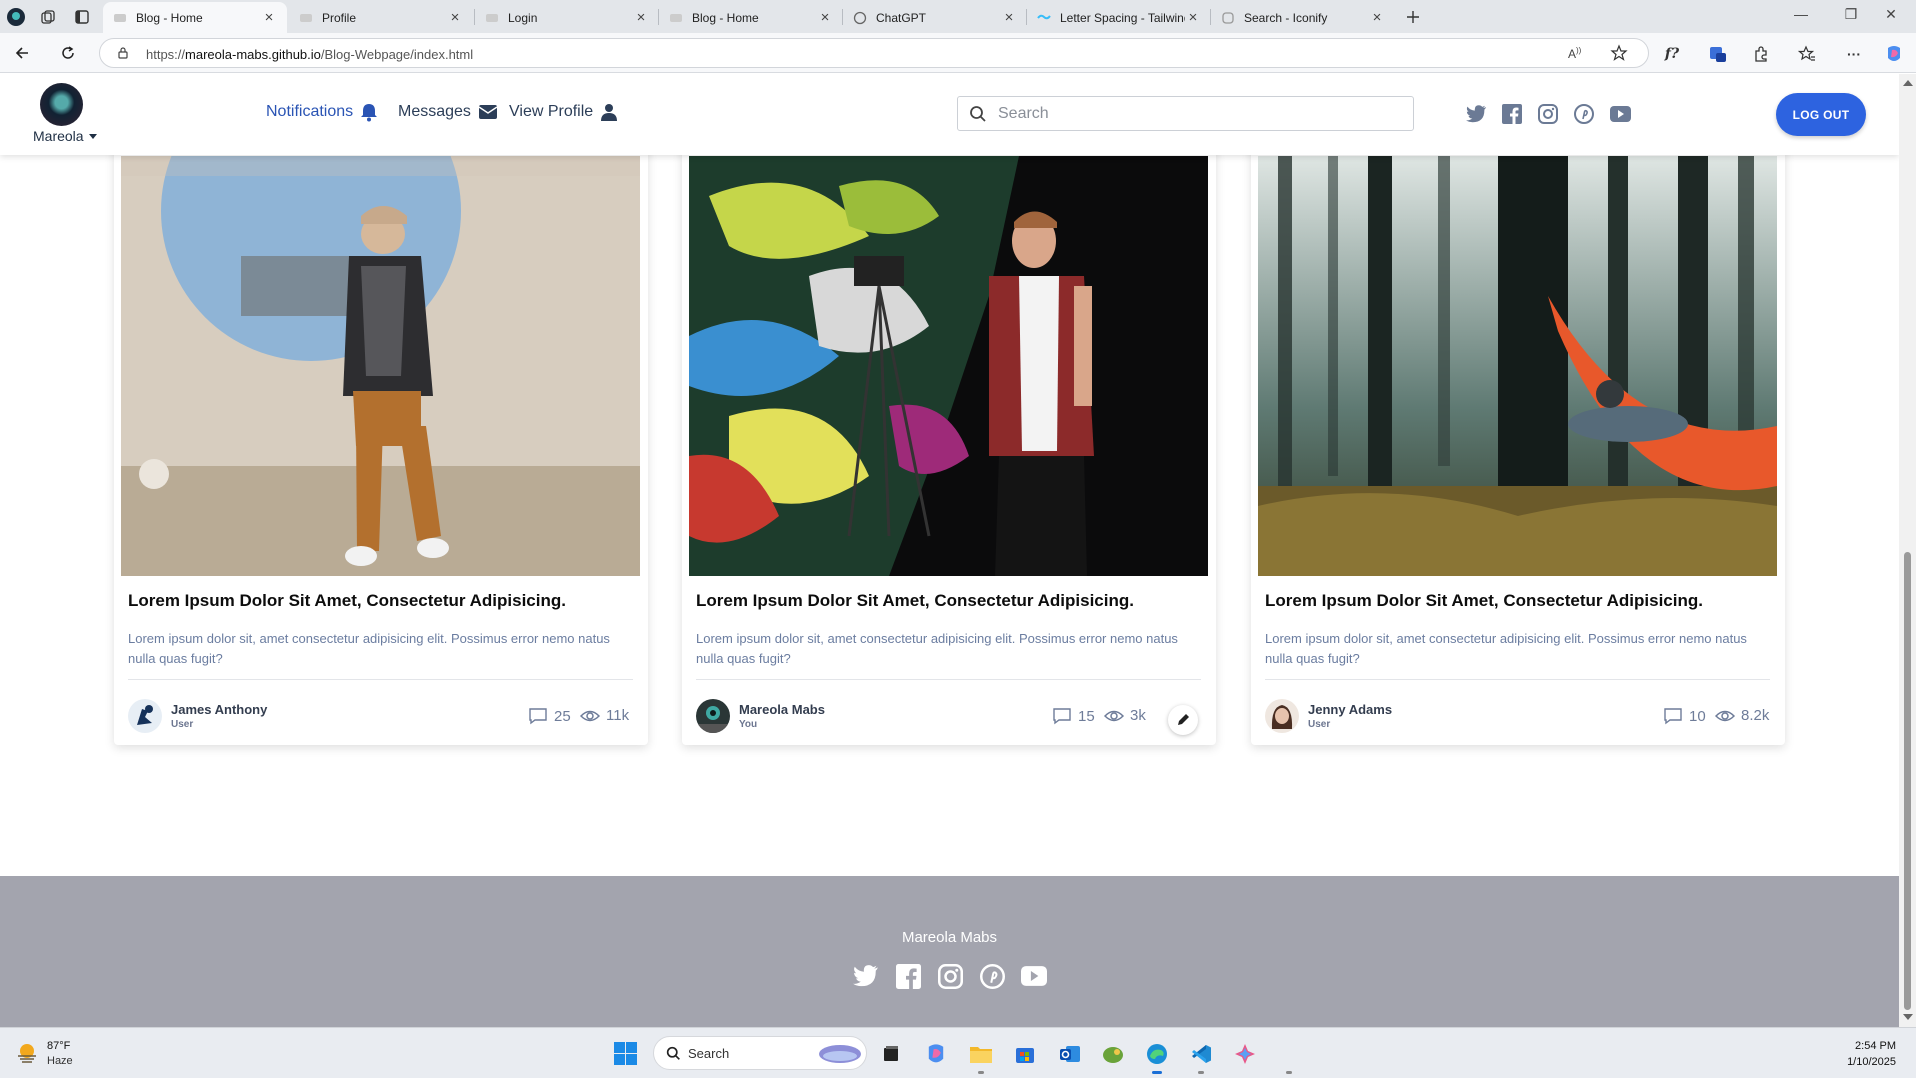 The image size is (1916, 1078). I want to click on author-name: Jenny Adams, so click(1350, 709).